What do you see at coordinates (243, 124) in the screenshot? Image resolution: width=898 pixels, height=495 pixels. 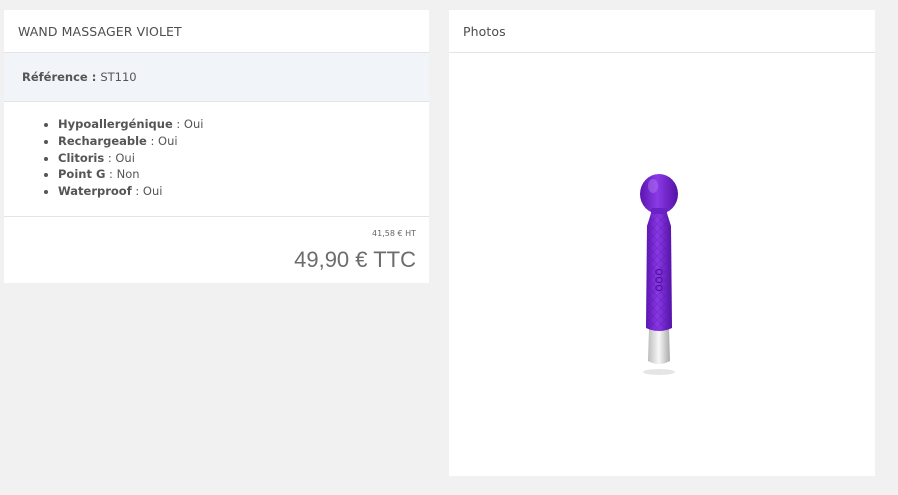 I see `feature-item-hypoallergenic: Hypoallergénique : Oui` at bounding box center [243, 124].